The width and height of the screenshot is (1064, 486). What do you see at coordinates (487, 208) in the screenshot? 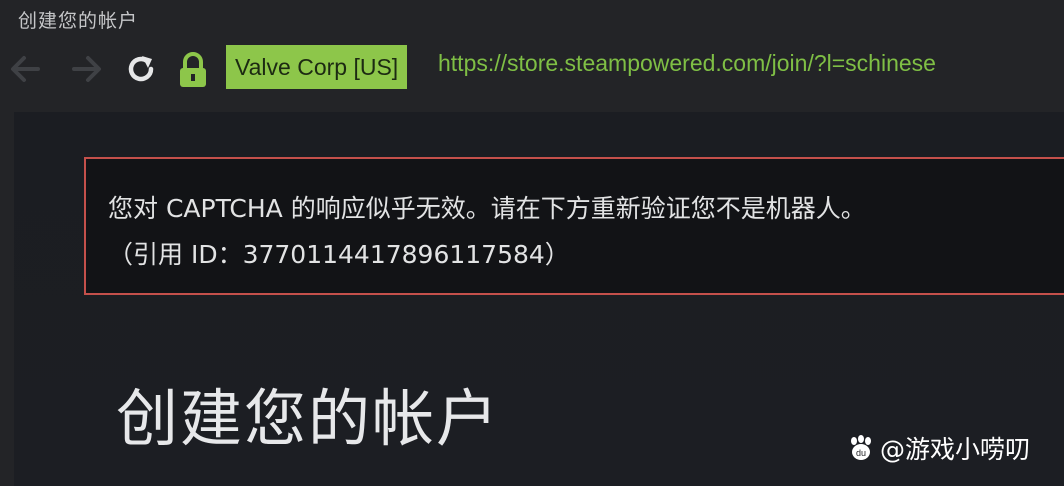
I see `error-message: 您对 CAPTCHA 的响应似乎无效。请在下方重新验证您不是机器人。` at bounding box center [487, 208].